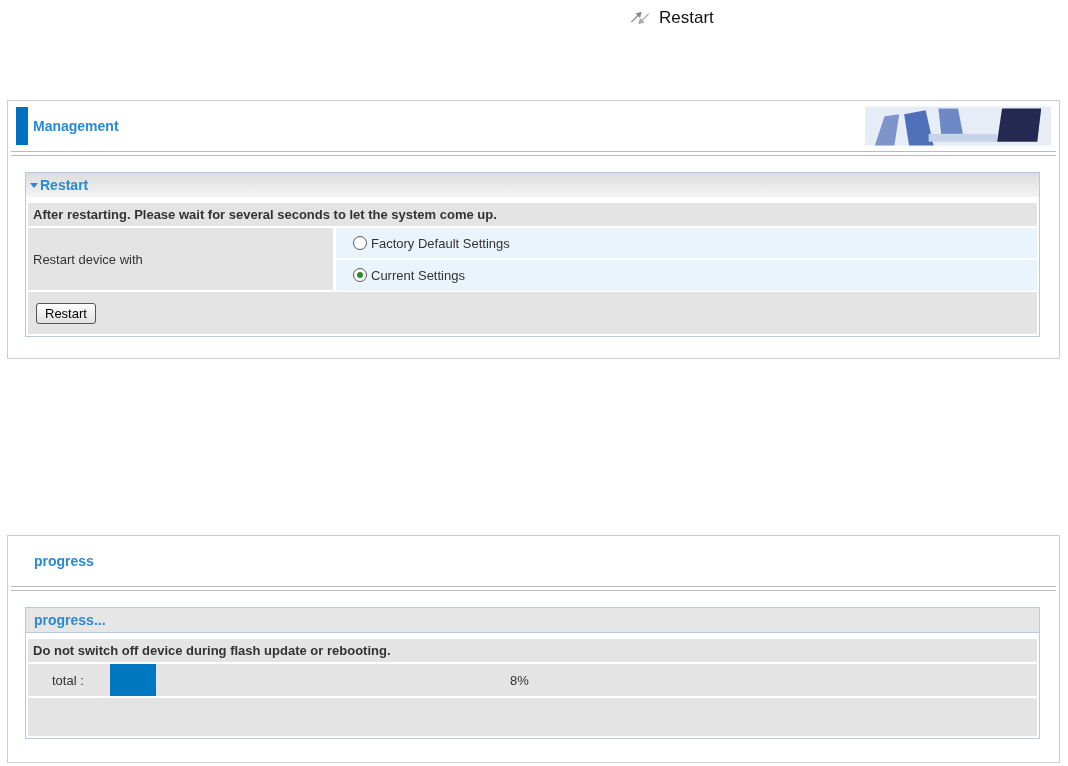 This screenshot has width=1068, height=766. Describe the element at coordinates (66, 313) in the screenshot. I see `restart-button: Restart` at that location.